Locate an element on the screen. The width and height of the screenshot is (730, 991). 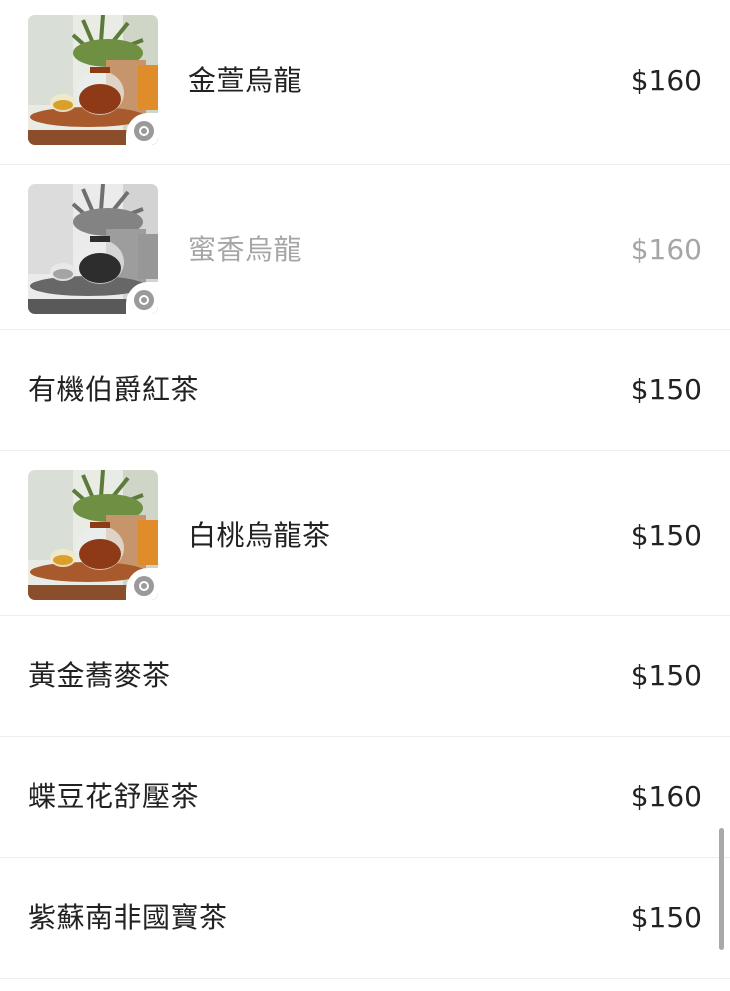
item-name: 金萱烏龍 is located at coordinates (245, 80).